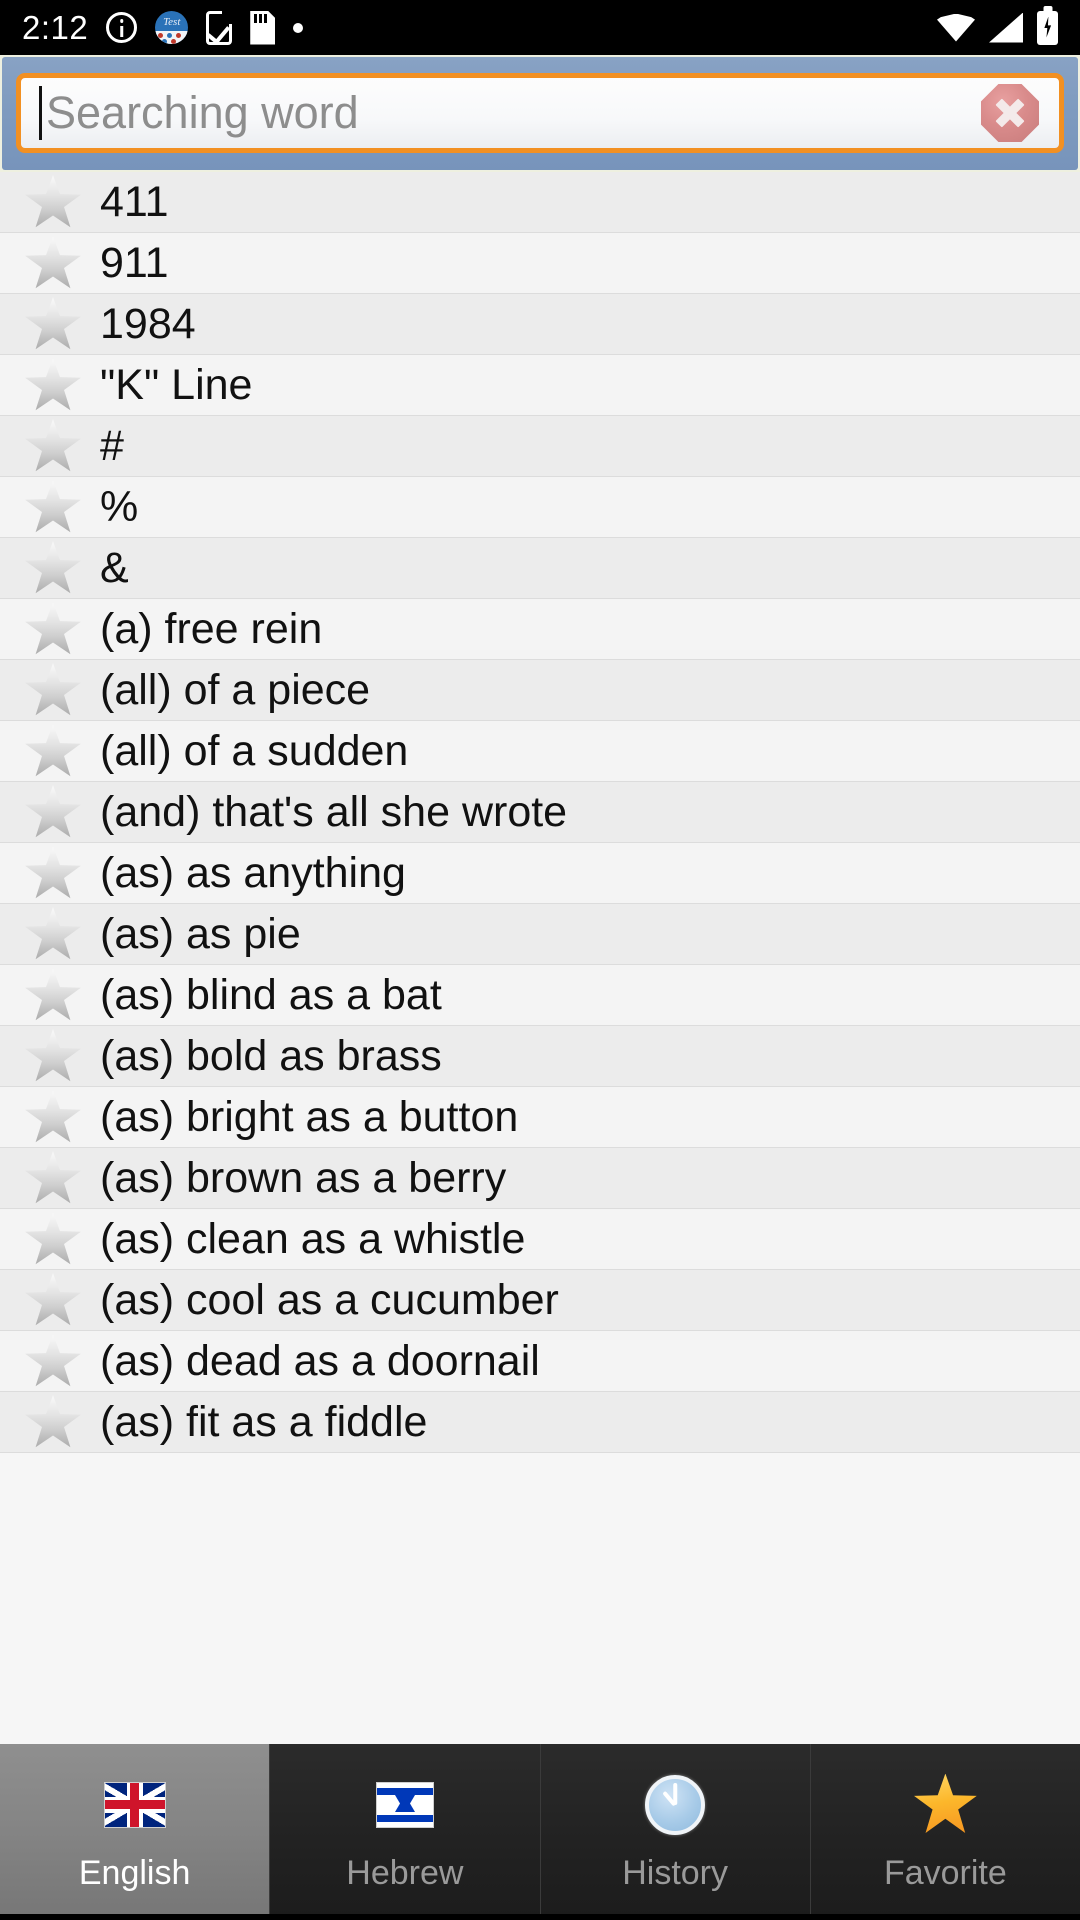 The height and width of the screenshot is (1920, 1080). What do you see at coordinates (540, 690) in the screenshot?
I see `list-item: (all) of a piece` at bounding box center [540, 690].